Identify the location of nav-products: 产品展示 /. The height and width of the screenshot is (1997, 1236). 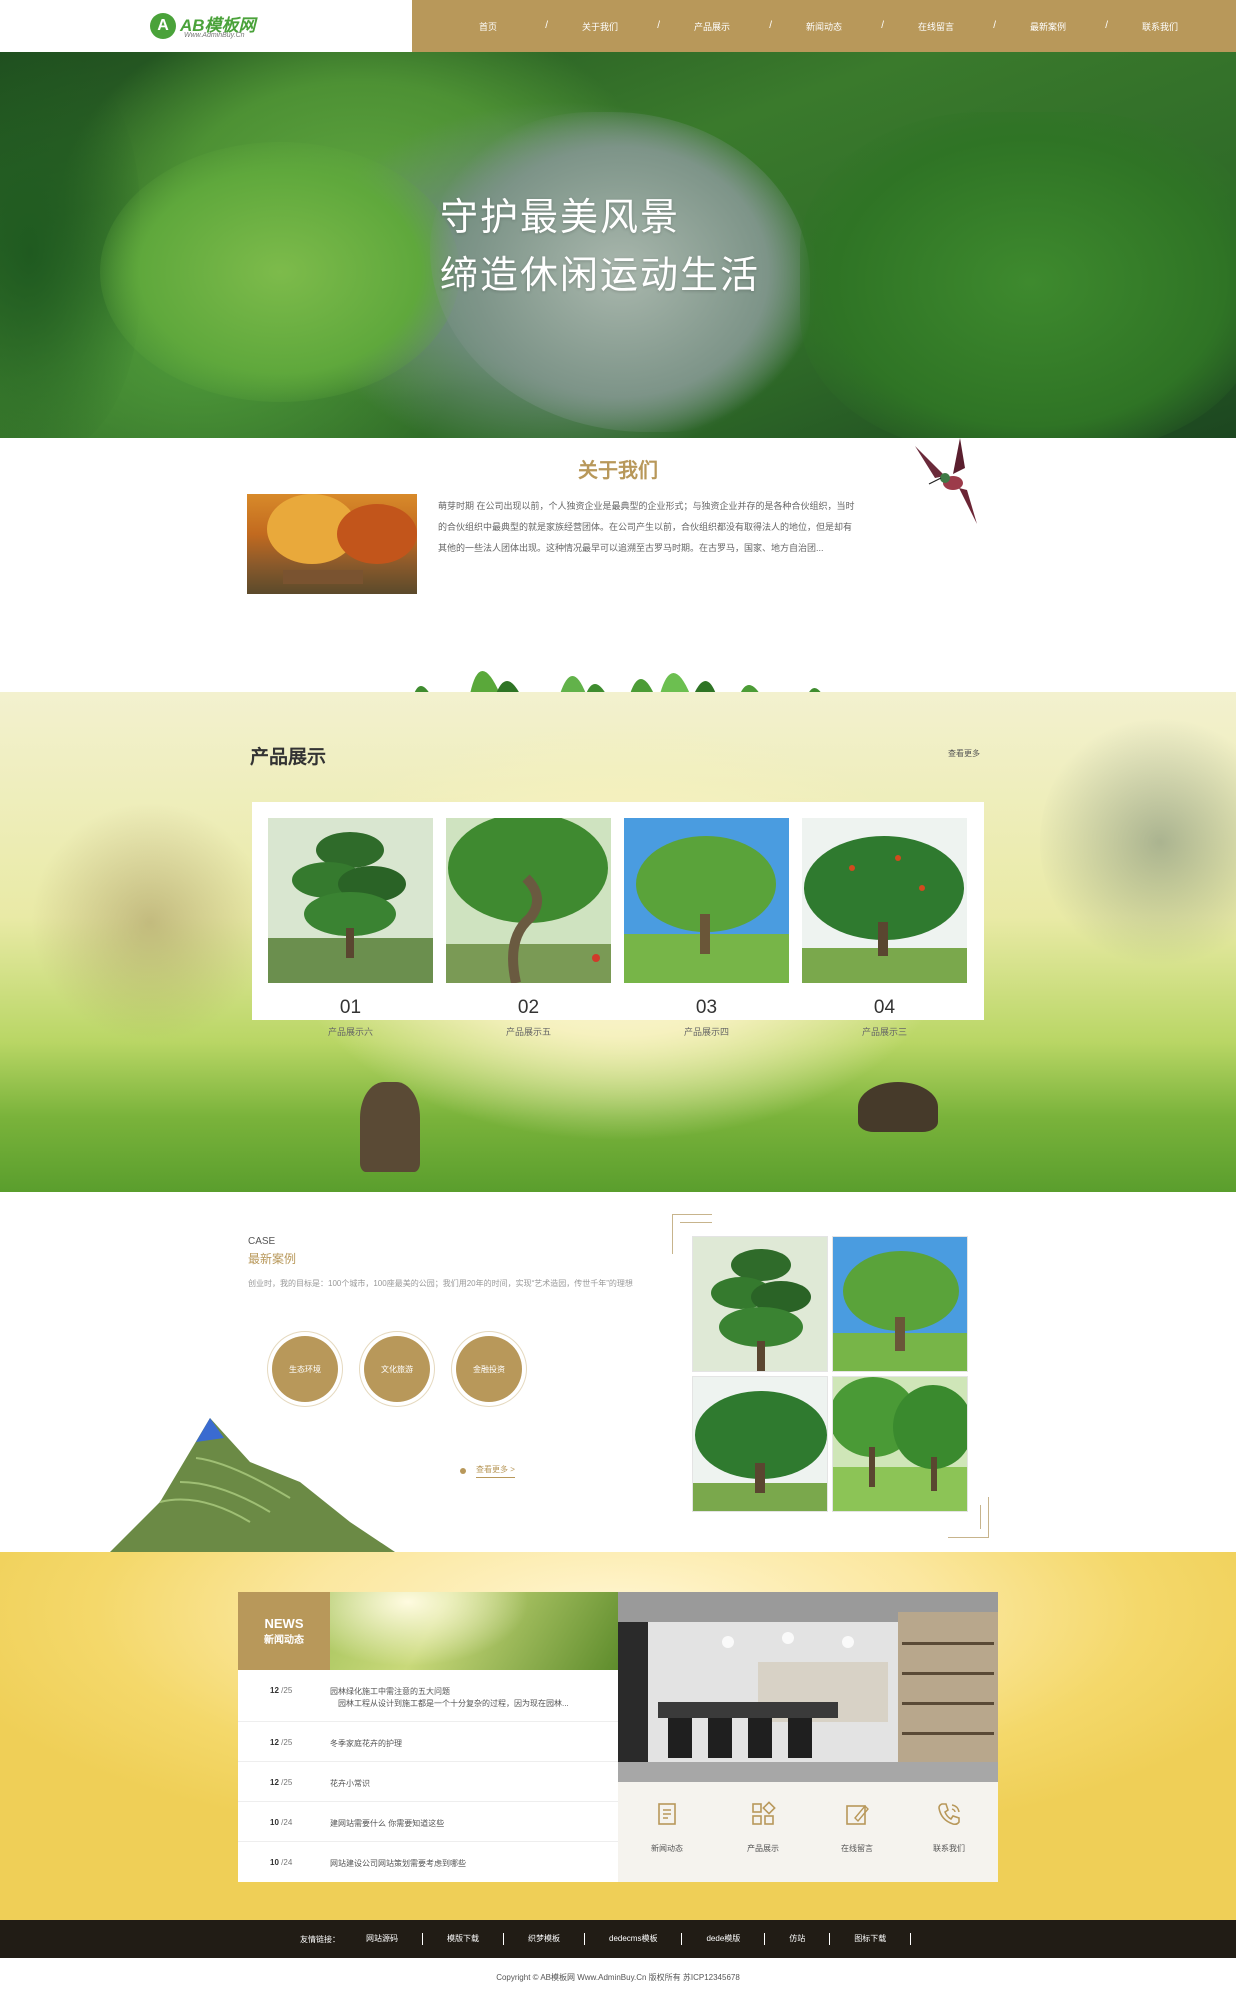
(714, 26).